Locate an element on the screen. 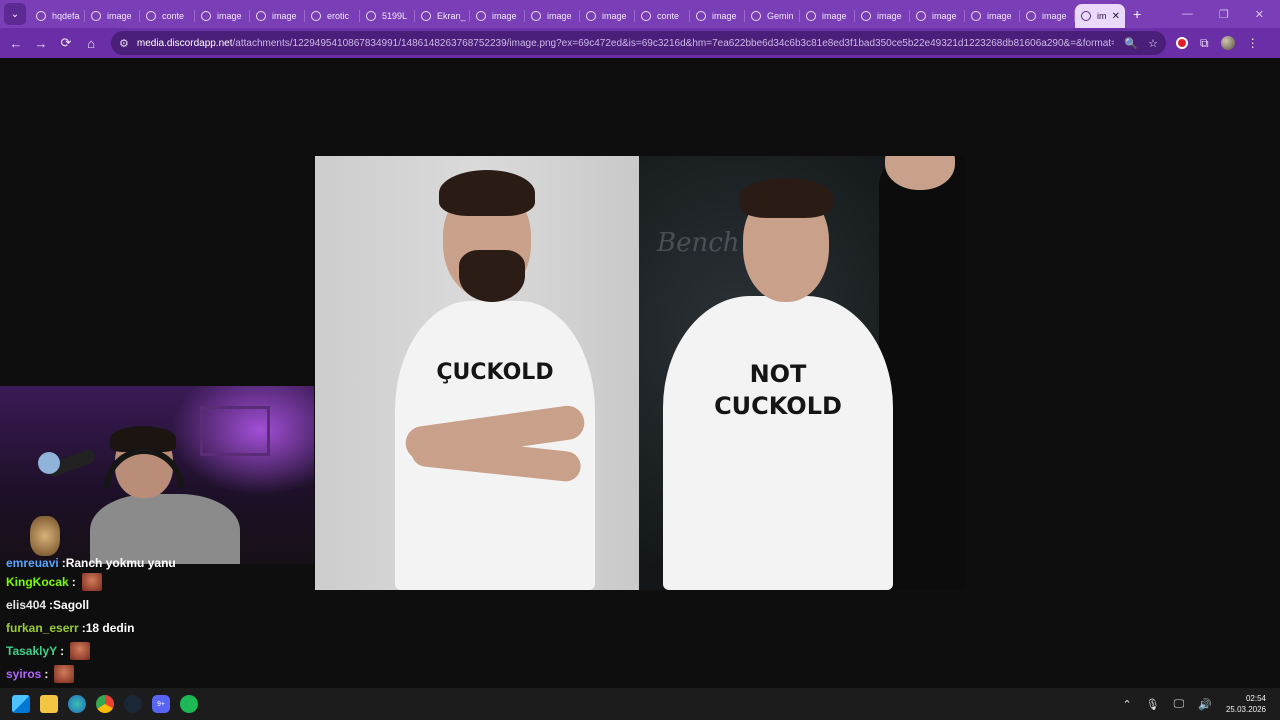 Image resolution: width=1280 pixels, height=720 pixels. extensions-puzzle-icon: ⧉ is located at coordinates (1204, 43).